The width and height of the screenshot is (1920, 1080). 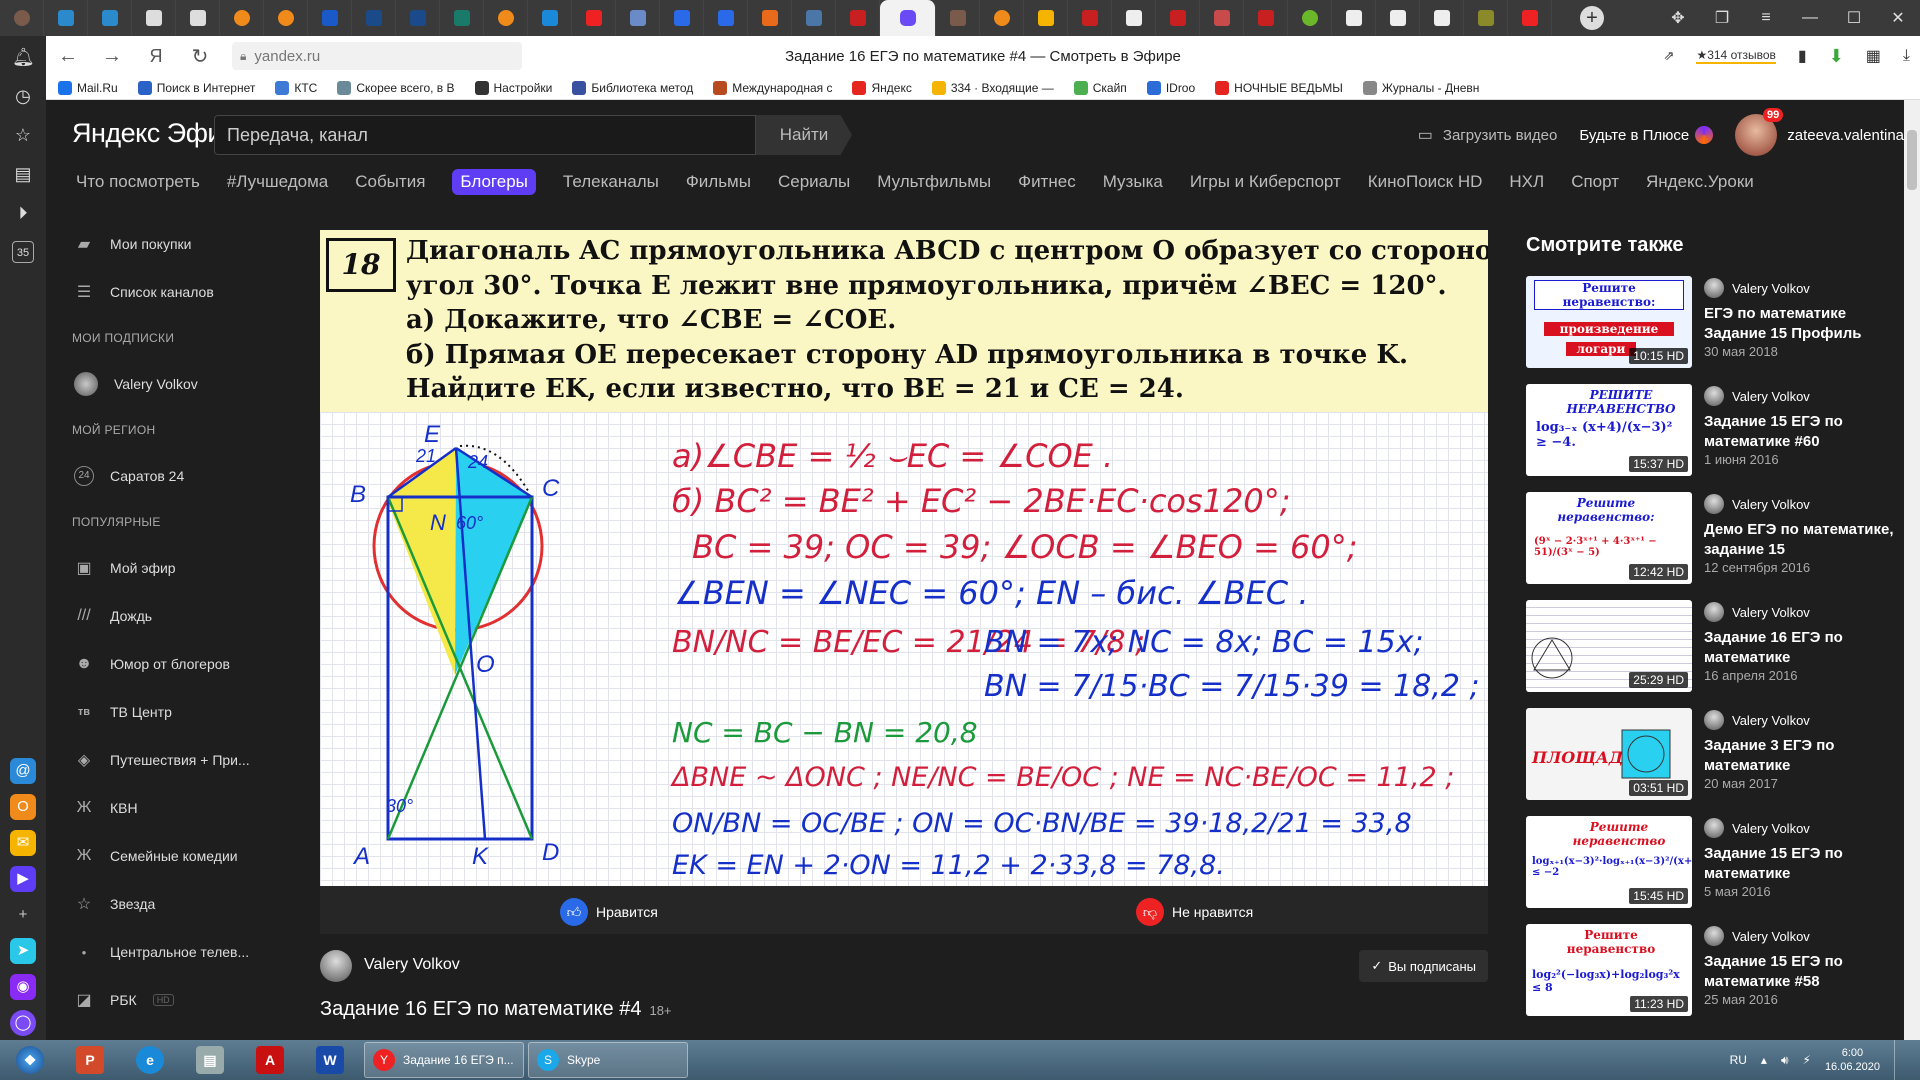 I want to click on sidebar-item-popular: Ж КВН, so click(x=176, y=808).